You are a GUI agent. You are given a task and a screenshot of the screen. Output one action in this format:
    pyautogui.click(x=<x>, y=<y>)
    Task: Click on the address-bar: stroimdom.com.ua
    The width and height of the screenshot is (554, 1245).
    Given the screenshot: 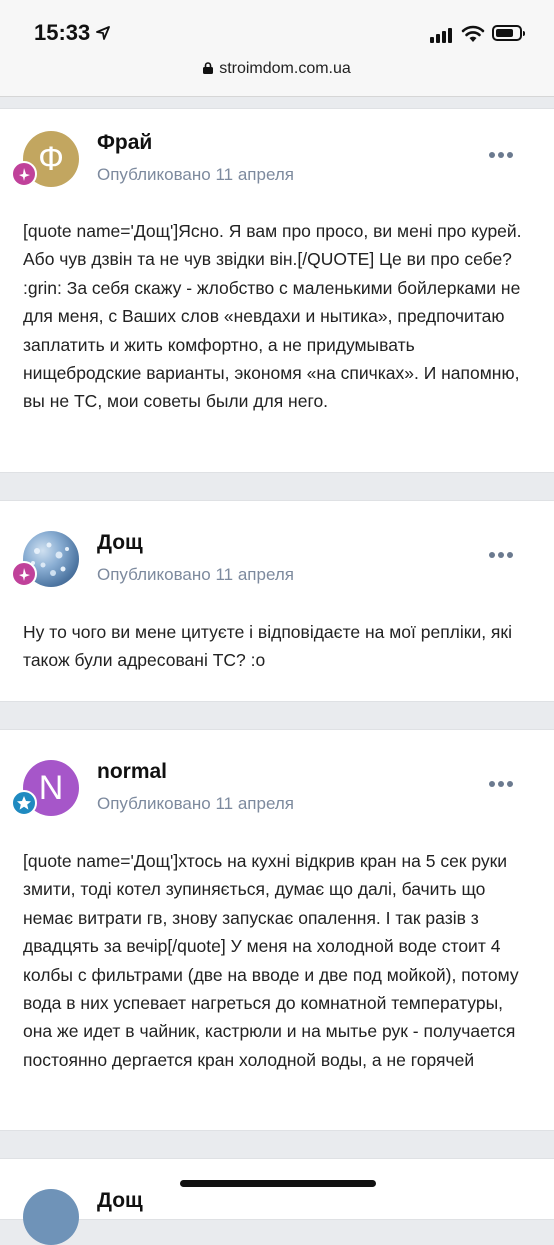 What is the action you would take?
    pyautogui.click(x=277, y=69)
    